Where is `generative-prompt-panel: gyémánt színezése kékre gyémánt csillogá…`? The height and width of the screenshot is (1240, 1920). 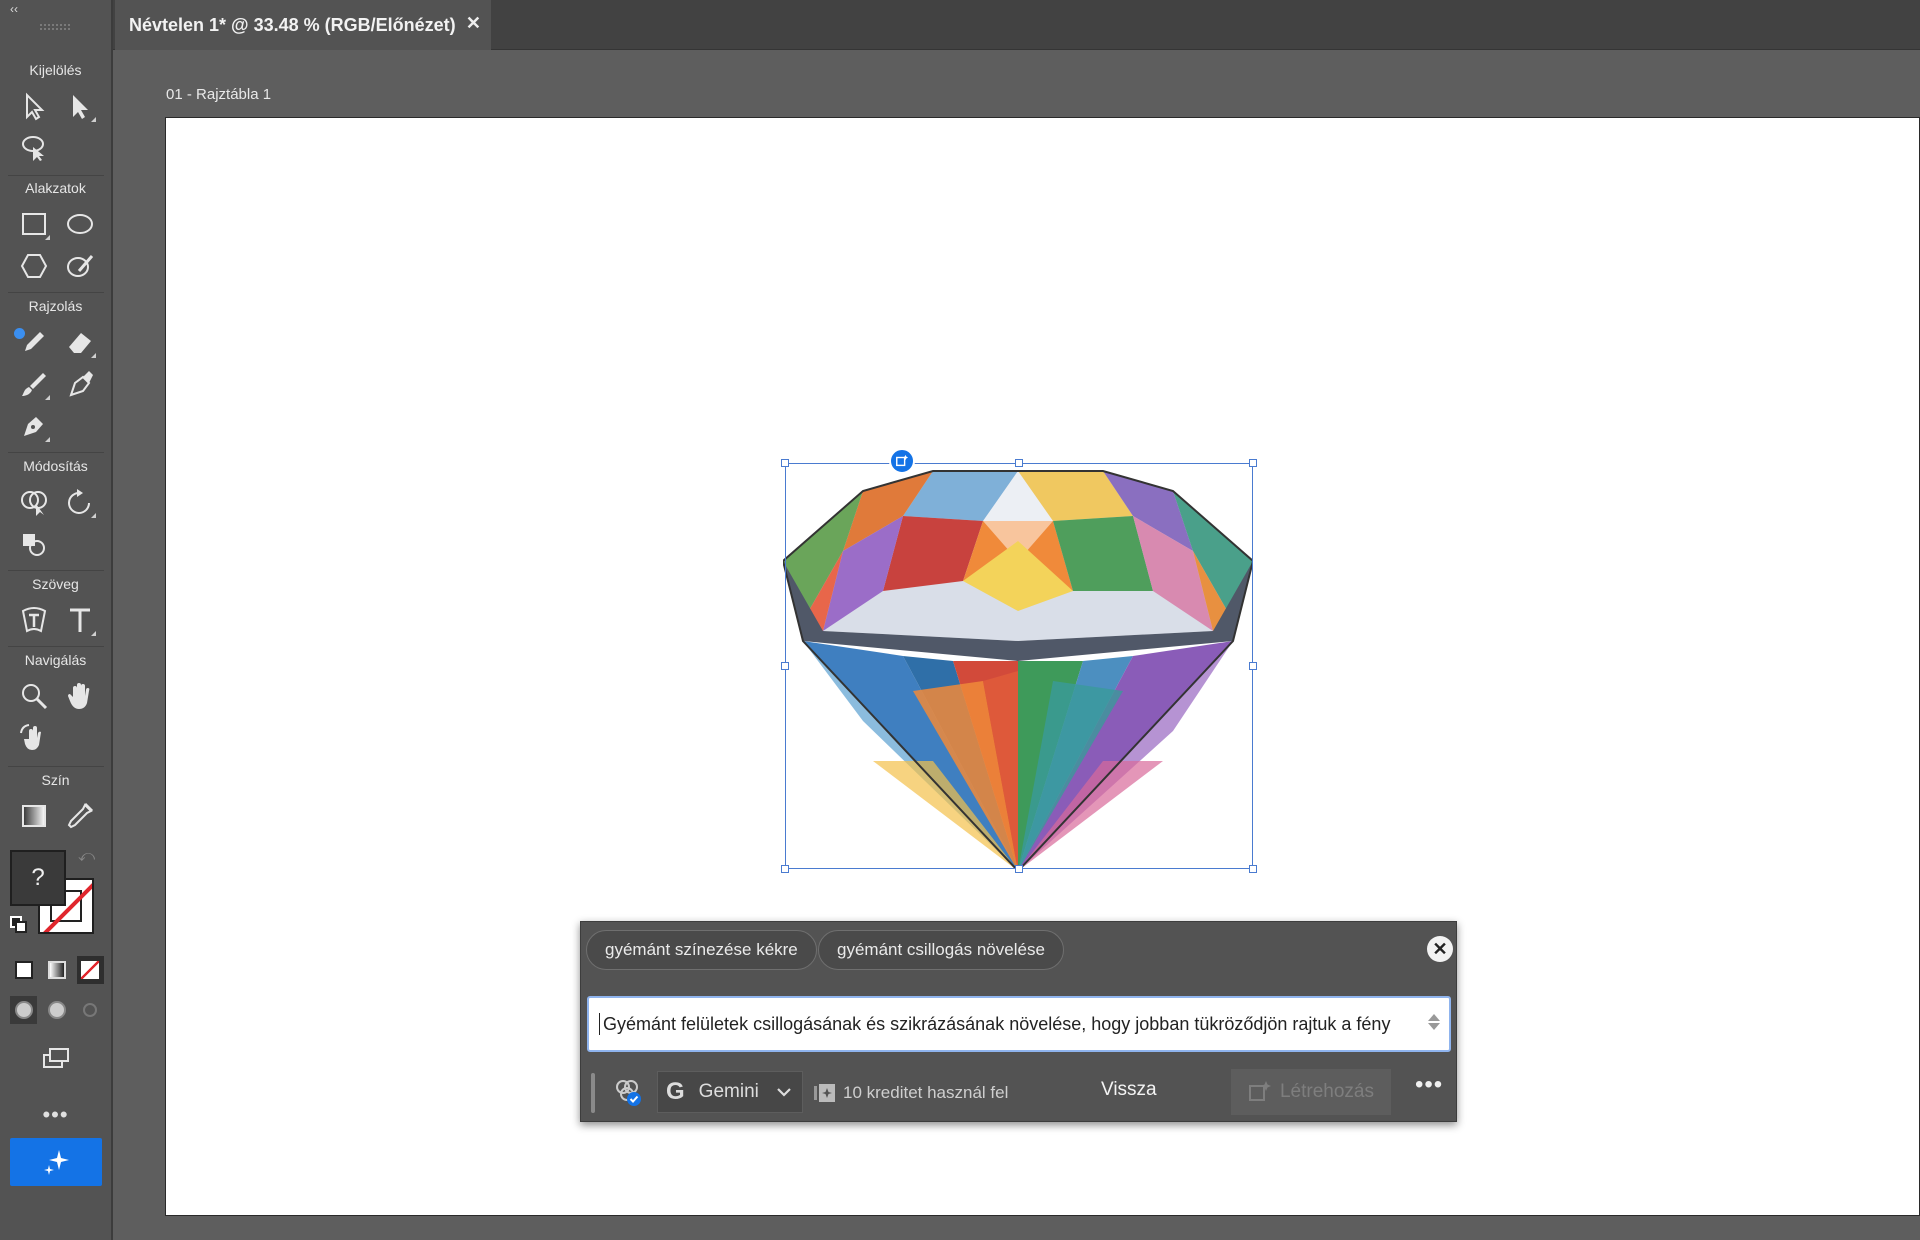 generative-prompt-panel: gyémánt színezése kékre gyémánt csillogá… is located at coordinates (1018, 1021).